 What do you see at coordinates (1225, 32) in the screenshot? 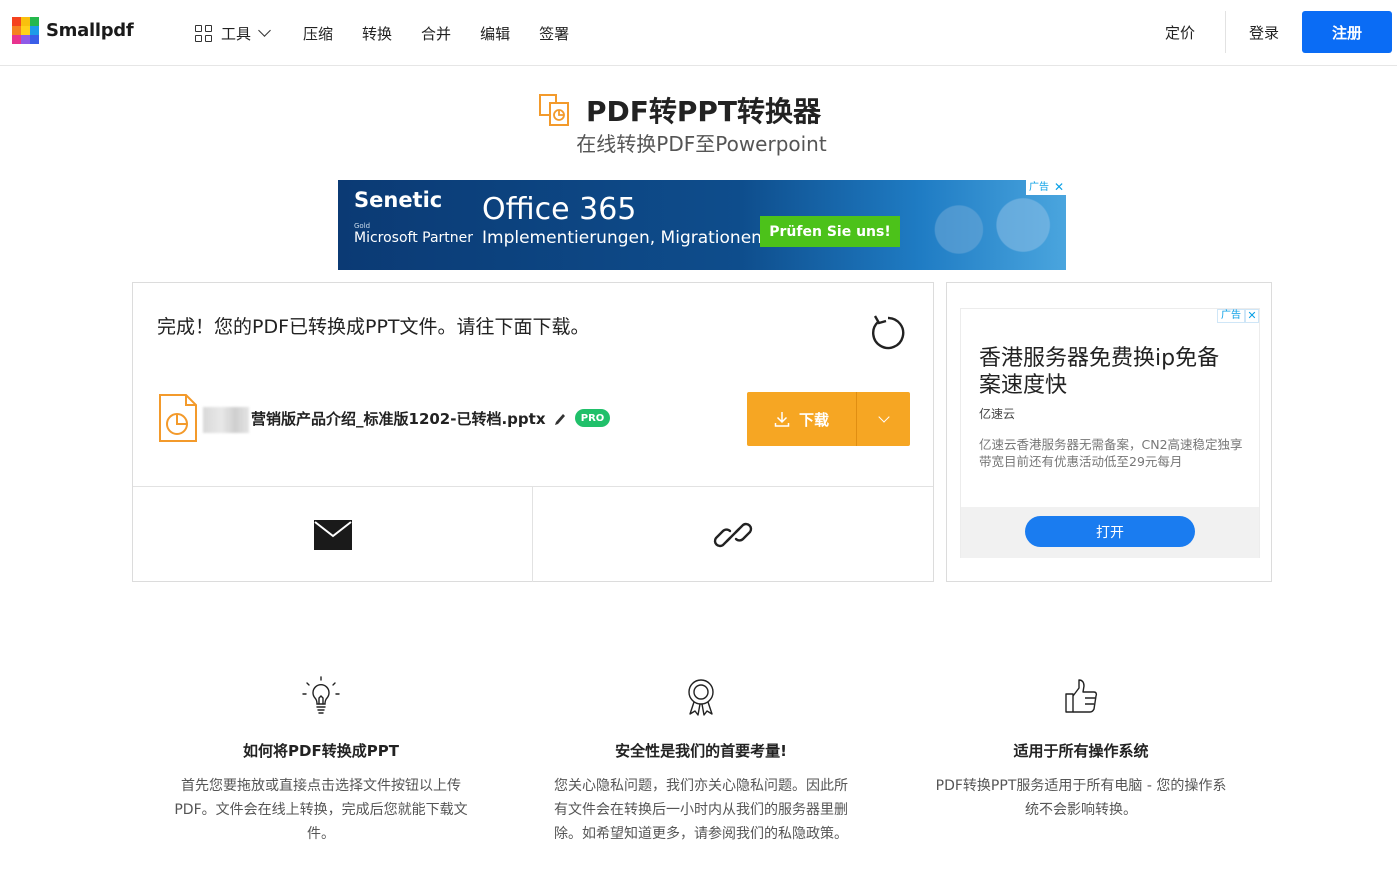
I see `header-divider` at bounding box center [1225, 32].